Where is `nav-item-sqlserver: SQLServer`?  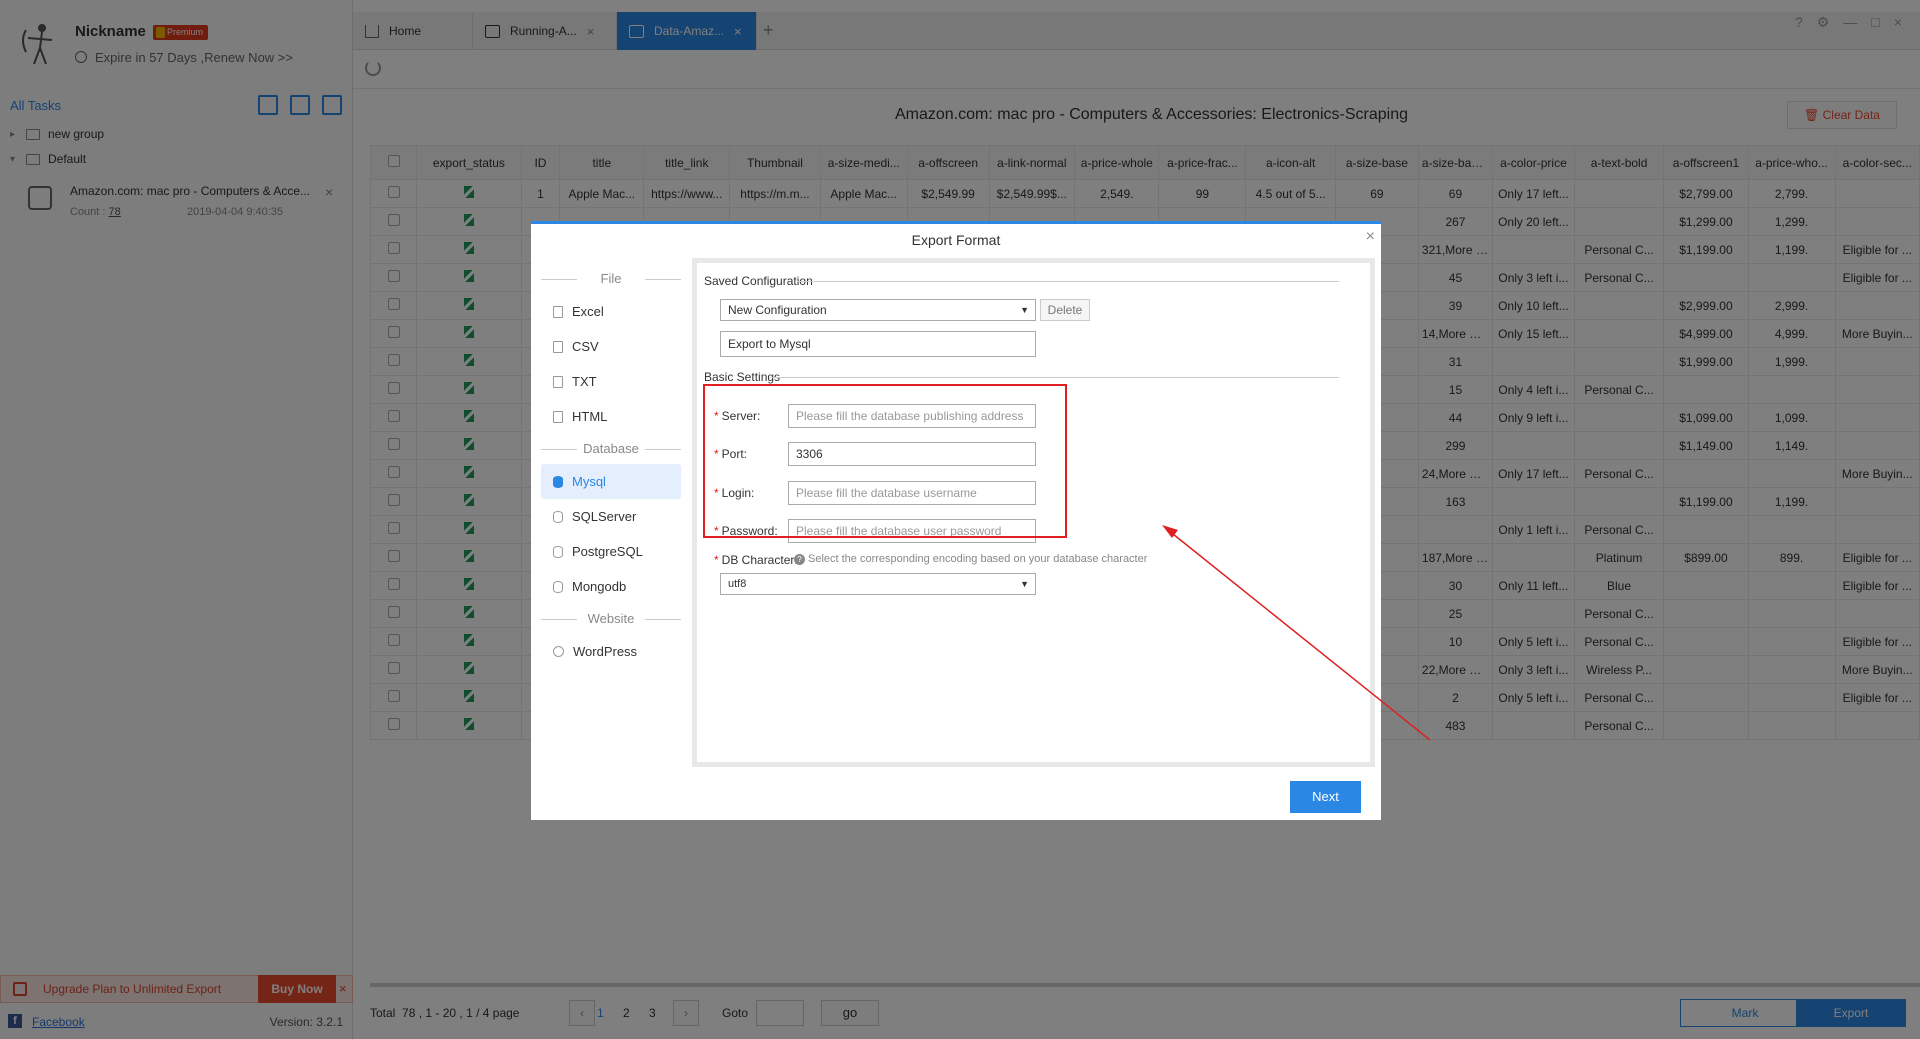
nav-item-sqlserver: SQLServer is located at coordinates (611, 516).